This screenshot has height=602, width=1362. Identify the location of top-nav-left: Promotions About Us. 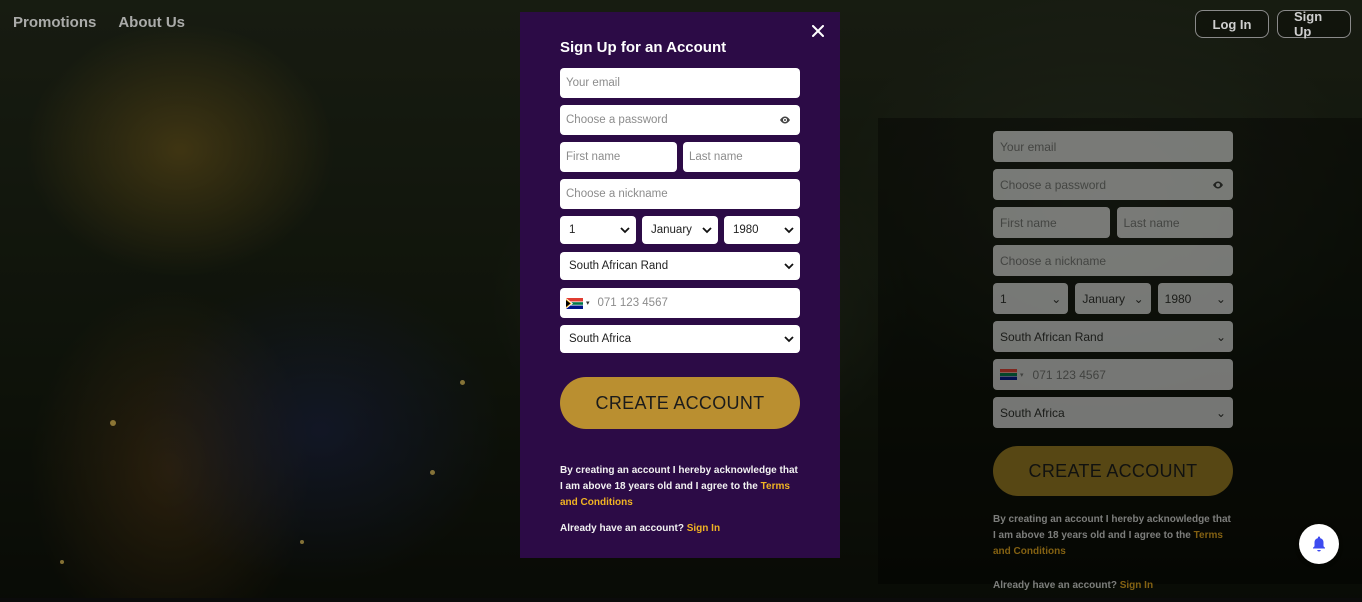
(99, 22).